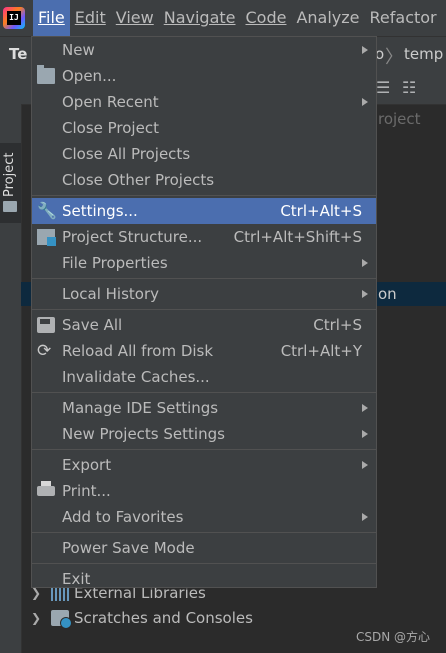 The width and height of the screenshot is (446, 653). What do you see at coordinates (204, 128) in the screenshot?
I see `menu-item-close-project: Close Project` at bounding box center [204, 128].